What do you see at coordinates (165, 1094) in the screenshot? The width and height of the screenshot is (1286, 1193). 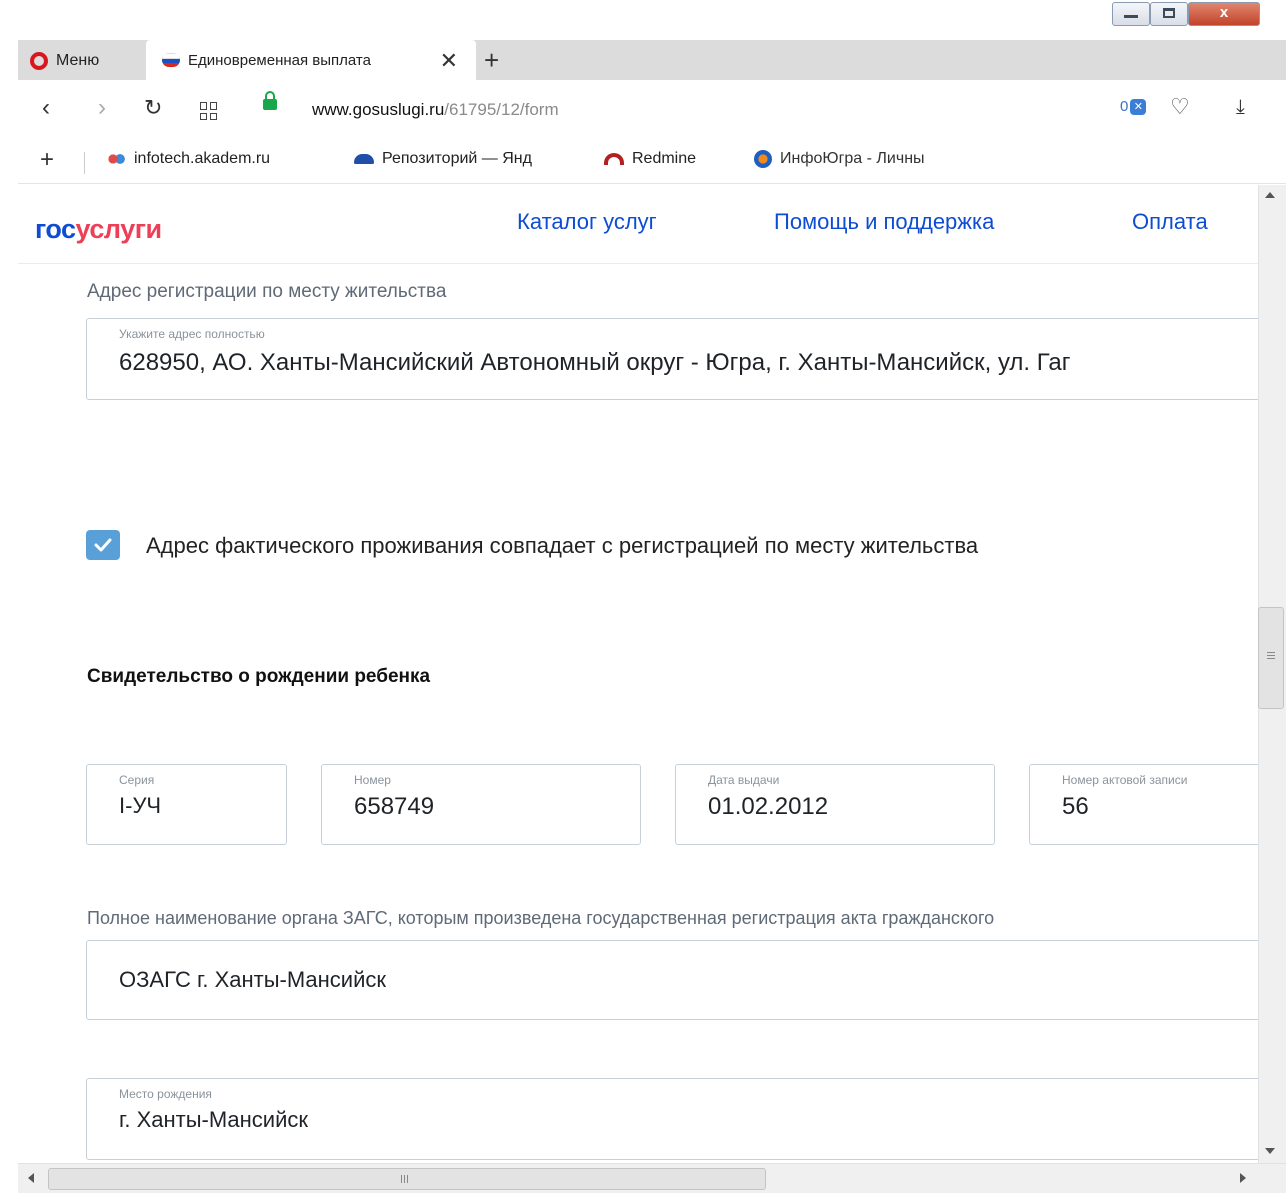 I see `birthplace-label: Место рождения` at bounding box center [165, 1094].